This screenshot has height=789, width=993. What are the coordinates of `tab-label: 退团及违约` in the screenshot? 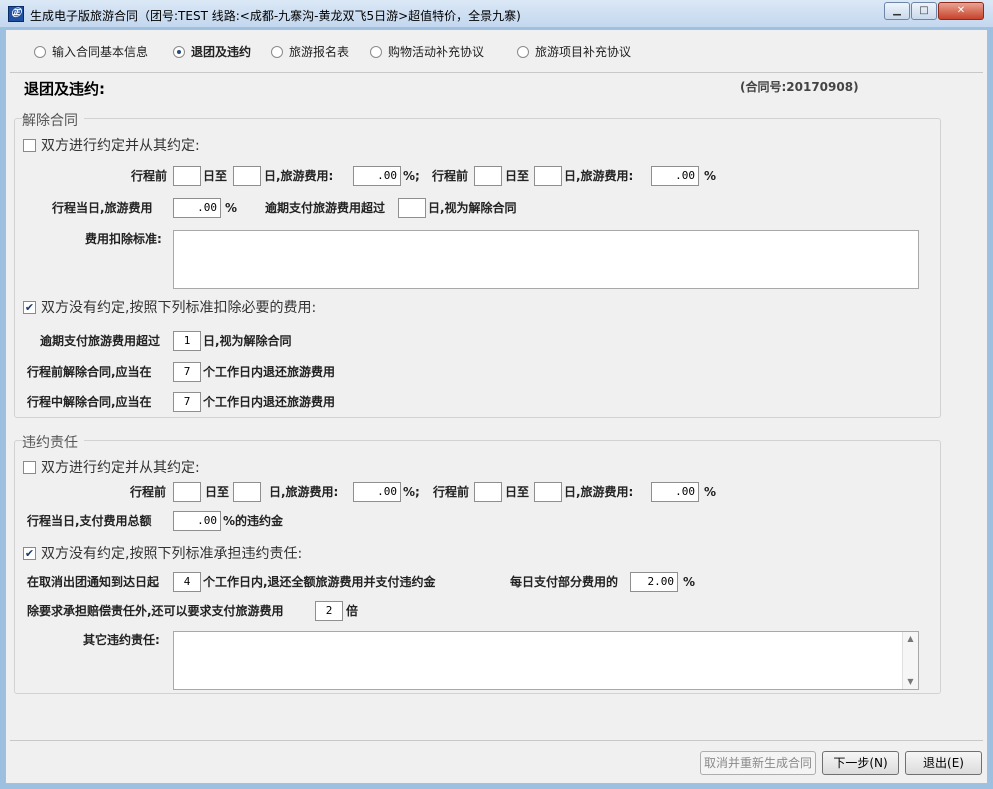 It's located at (221, 52).